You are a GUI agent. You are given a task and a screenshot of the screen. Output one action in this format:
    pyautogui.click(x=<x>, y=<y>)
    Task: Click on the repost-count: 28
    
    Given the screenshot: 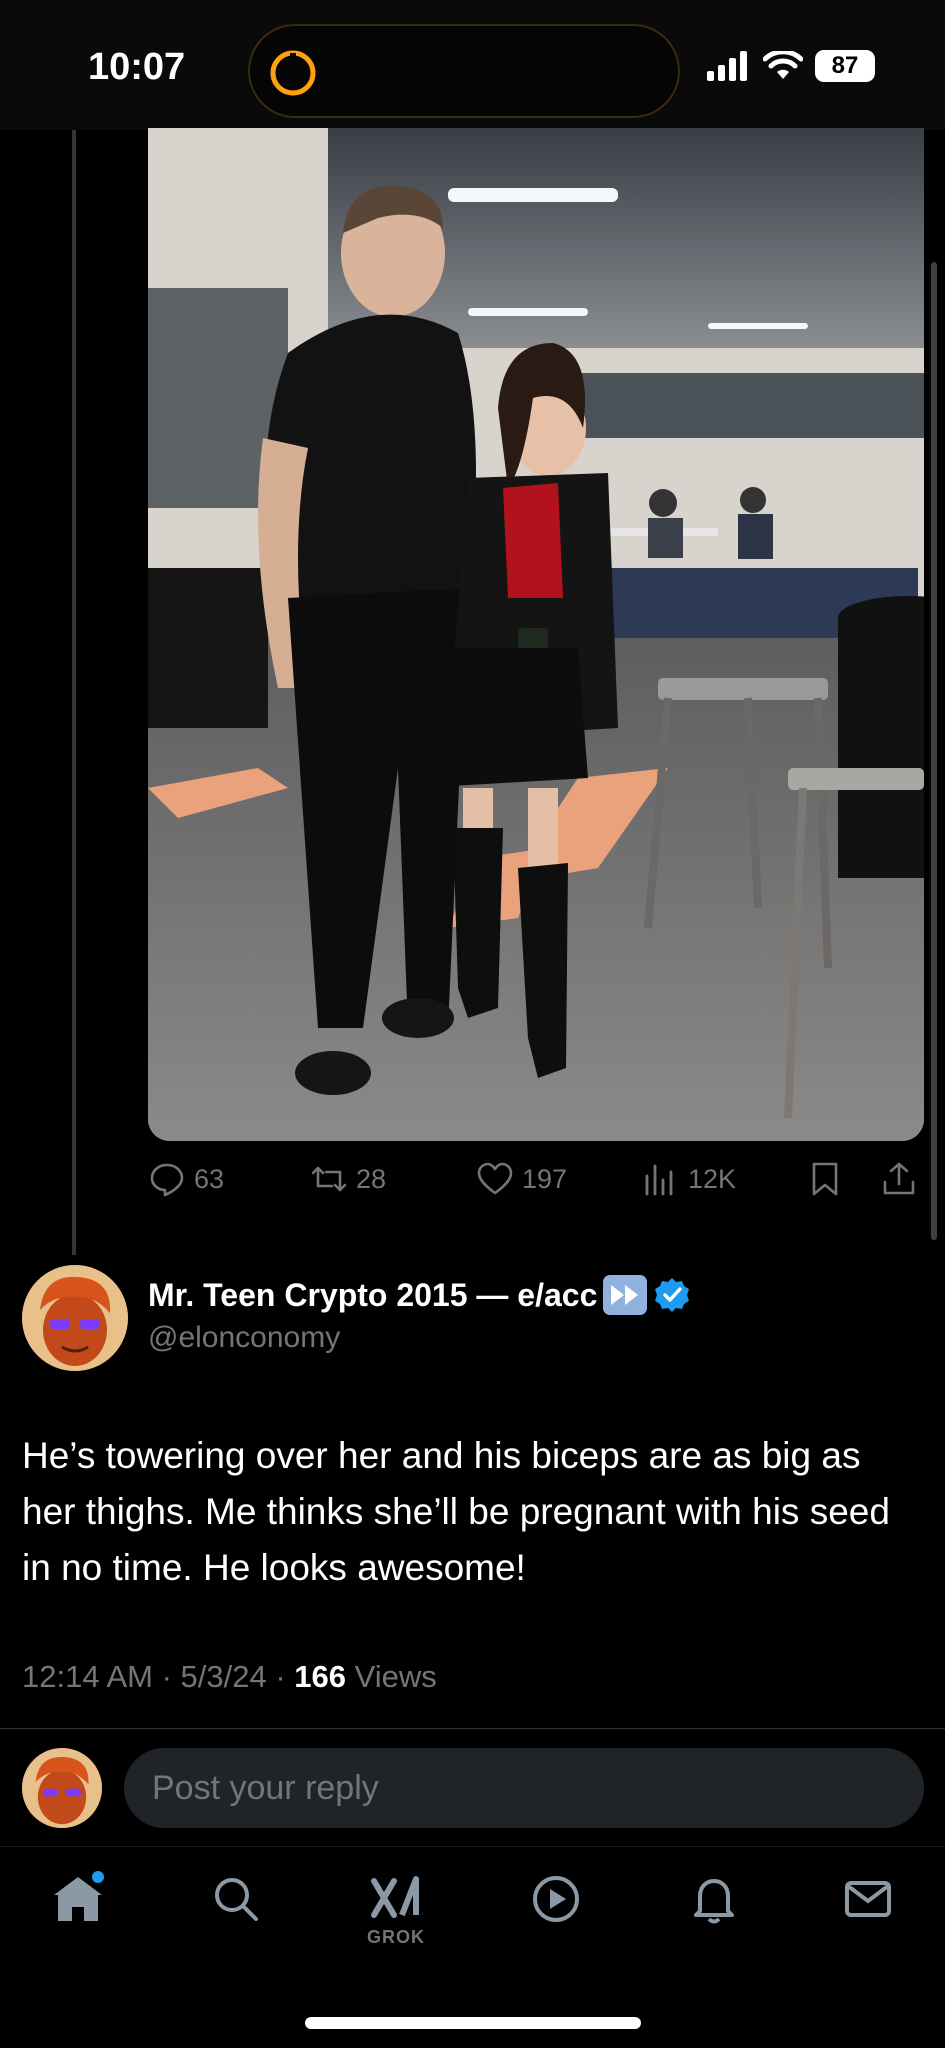 What is the action you would take?
    pyautogui.click(x=371, y=1178)
    